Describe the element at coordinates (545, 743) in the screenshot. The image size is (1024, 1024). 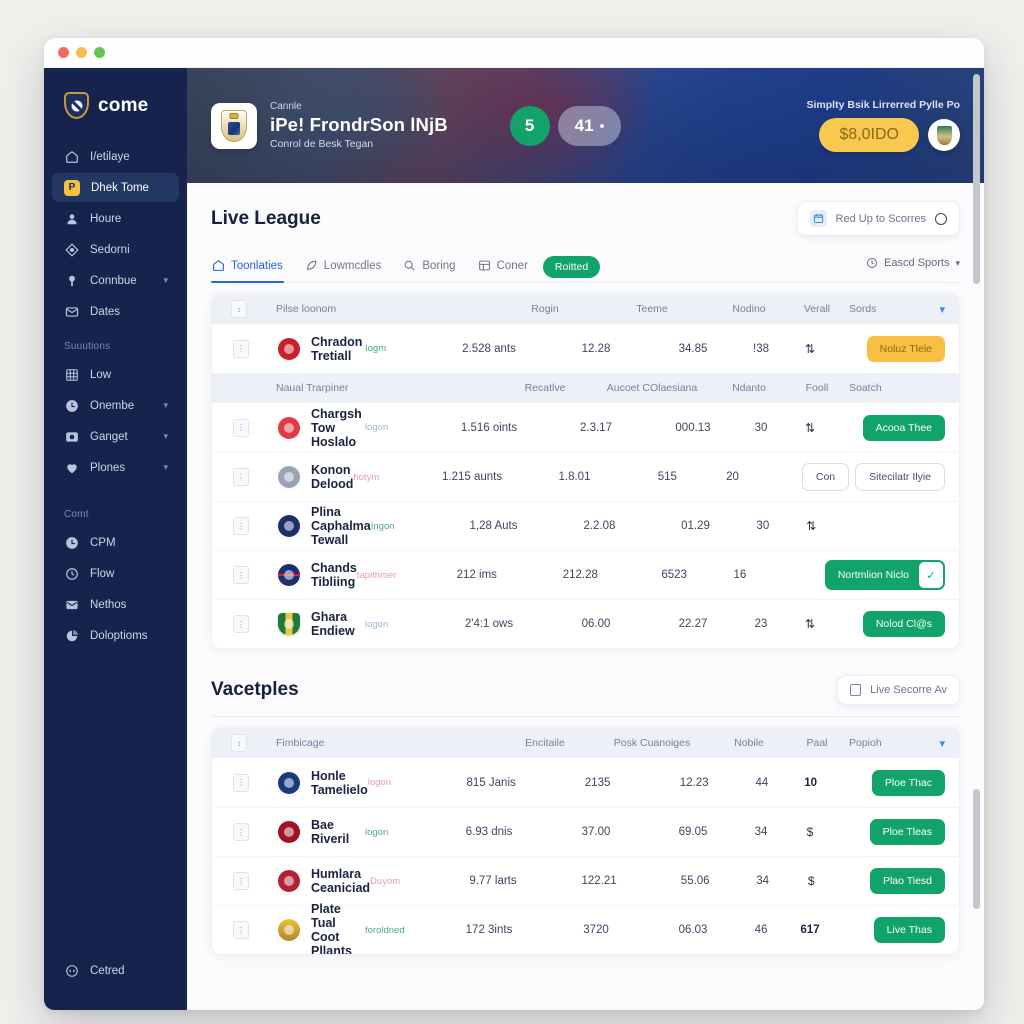
I see `column-header: Encitaile` at that location.